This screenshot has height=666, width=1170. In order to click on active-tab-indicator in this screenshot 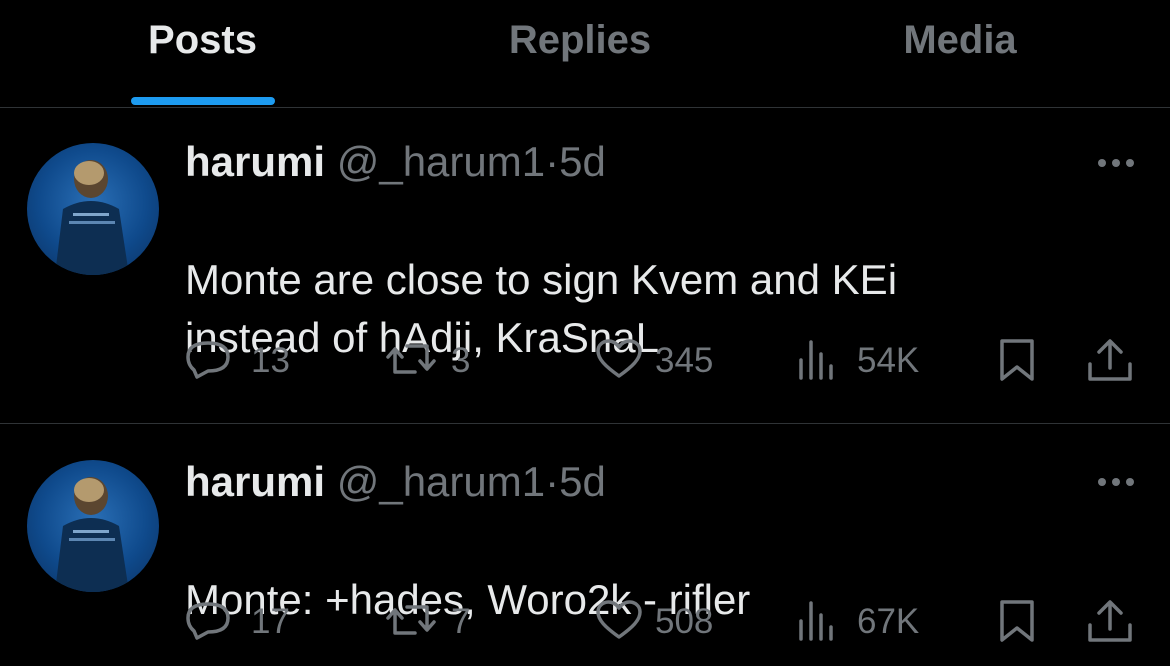, I will do `click(203, 101)`.